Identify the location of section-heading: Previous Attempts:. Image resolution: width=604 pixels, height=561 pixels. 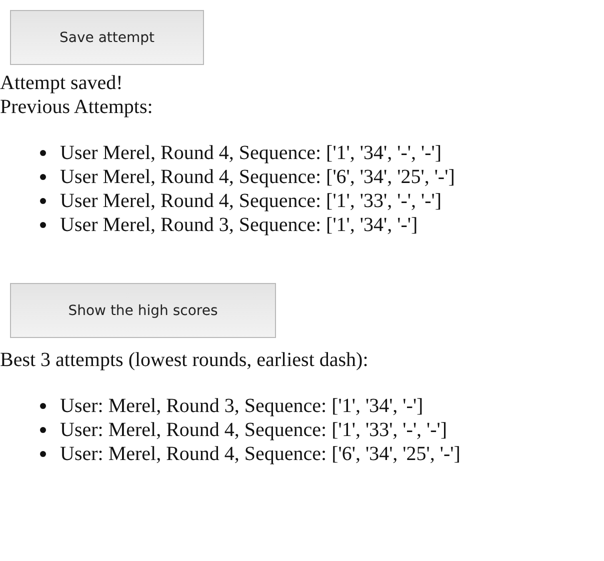
(76, 107).